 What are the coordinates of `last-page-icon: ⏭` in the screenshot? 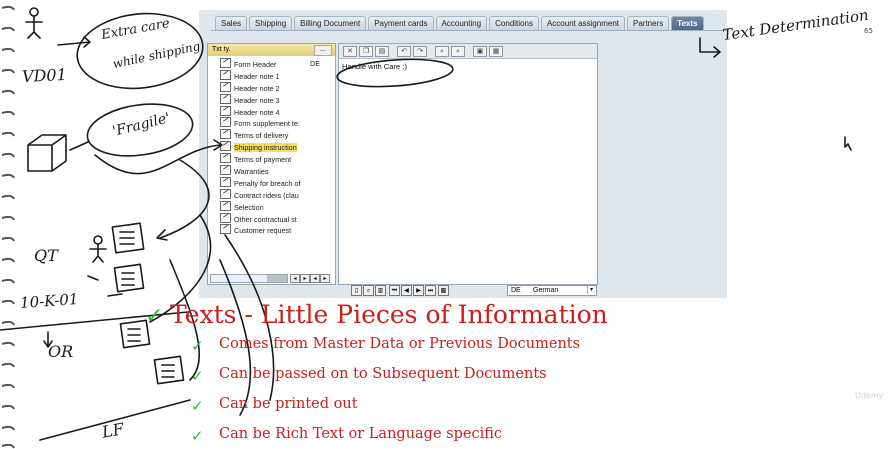 It's located at (430, 290).